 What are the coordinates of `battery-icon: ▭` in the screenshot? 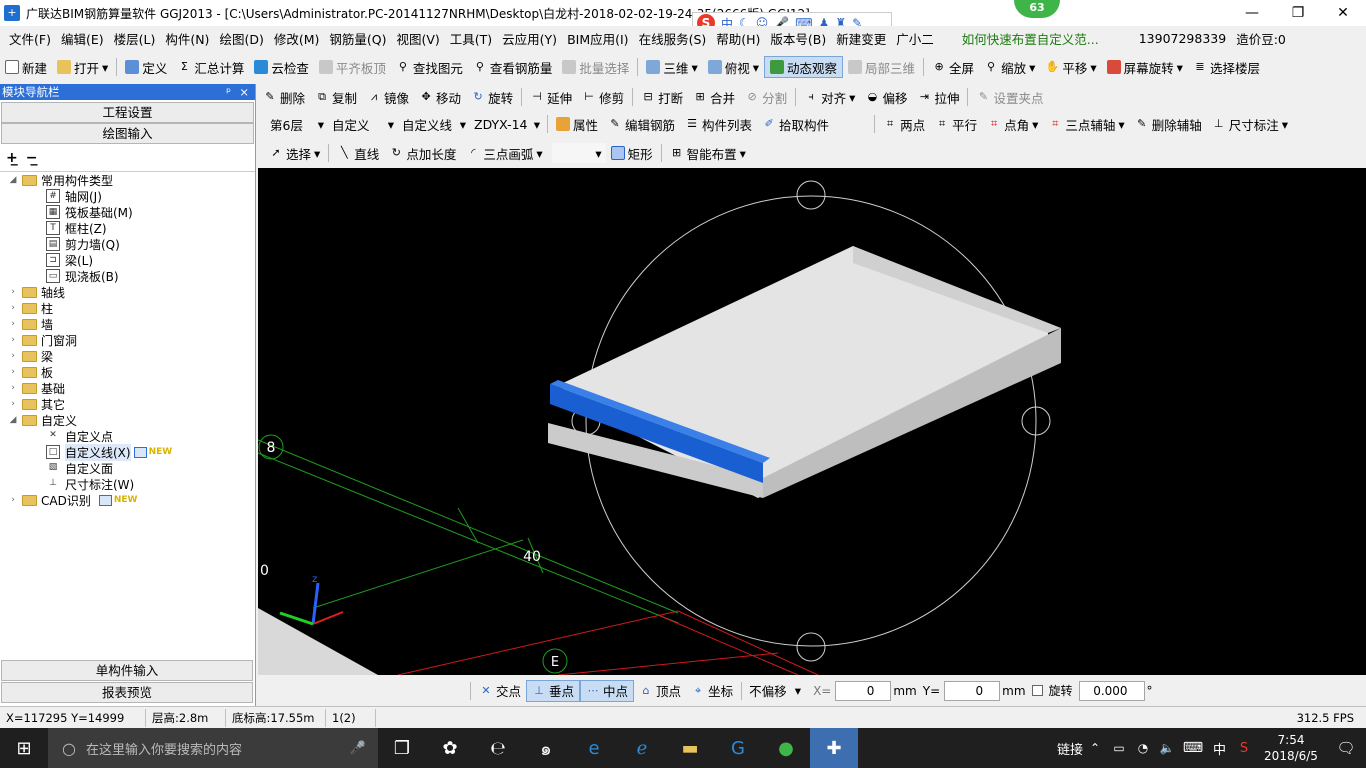 It's located at (1119, 748).